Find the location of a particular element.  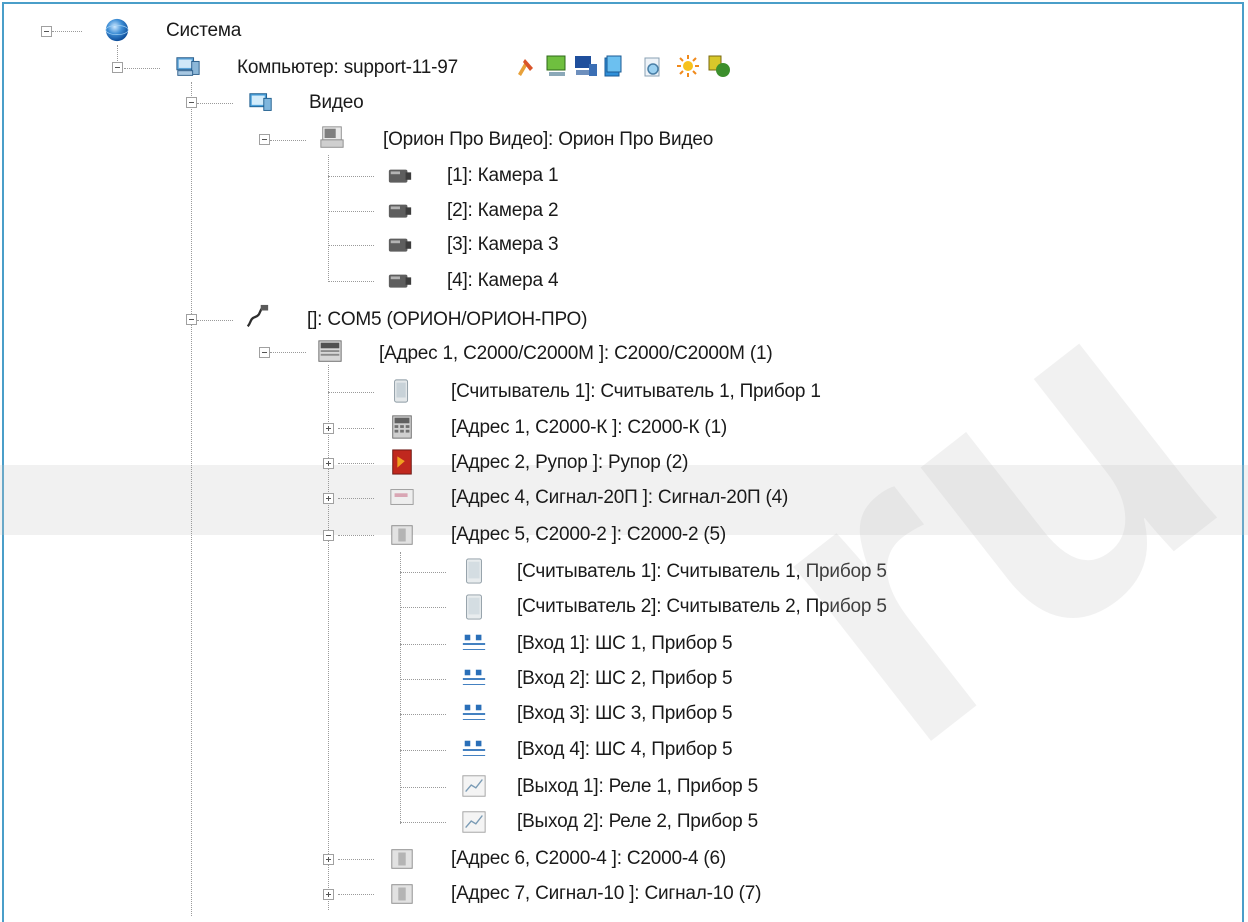

collapse-toggle-com5 is located at coordinates (191, 319).